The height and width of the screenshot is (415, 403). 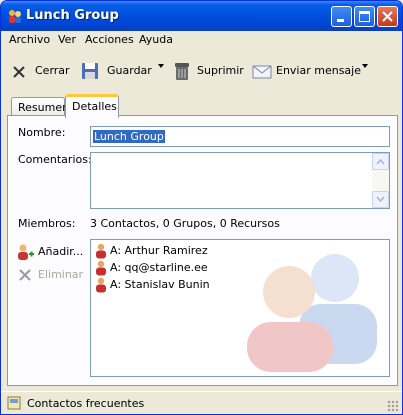 I want to click on close-x-icon, so click(x=19, y=72).